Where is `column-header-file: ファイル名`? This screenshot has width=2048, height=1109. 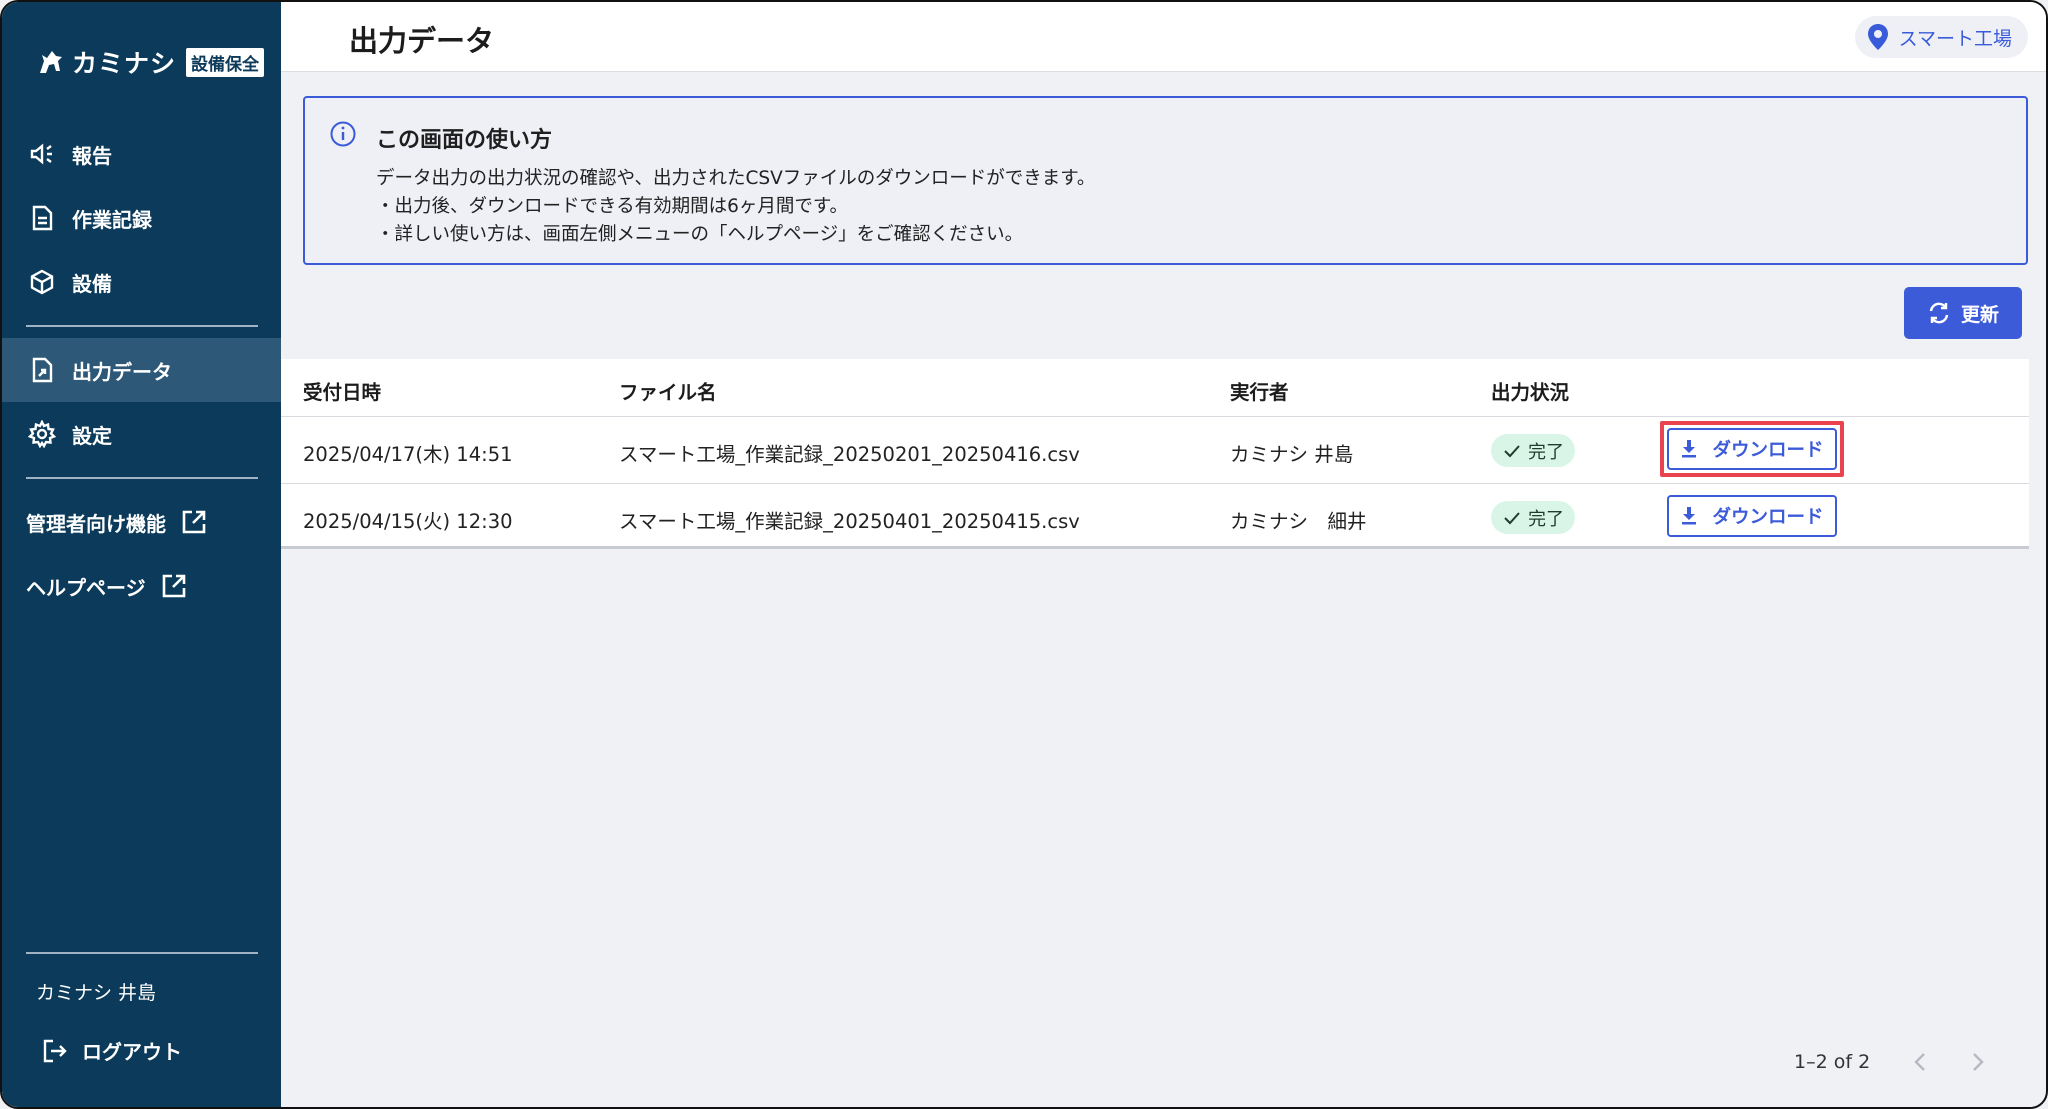
column-header-file: ファイル名 is located at coordinates (668, 390).